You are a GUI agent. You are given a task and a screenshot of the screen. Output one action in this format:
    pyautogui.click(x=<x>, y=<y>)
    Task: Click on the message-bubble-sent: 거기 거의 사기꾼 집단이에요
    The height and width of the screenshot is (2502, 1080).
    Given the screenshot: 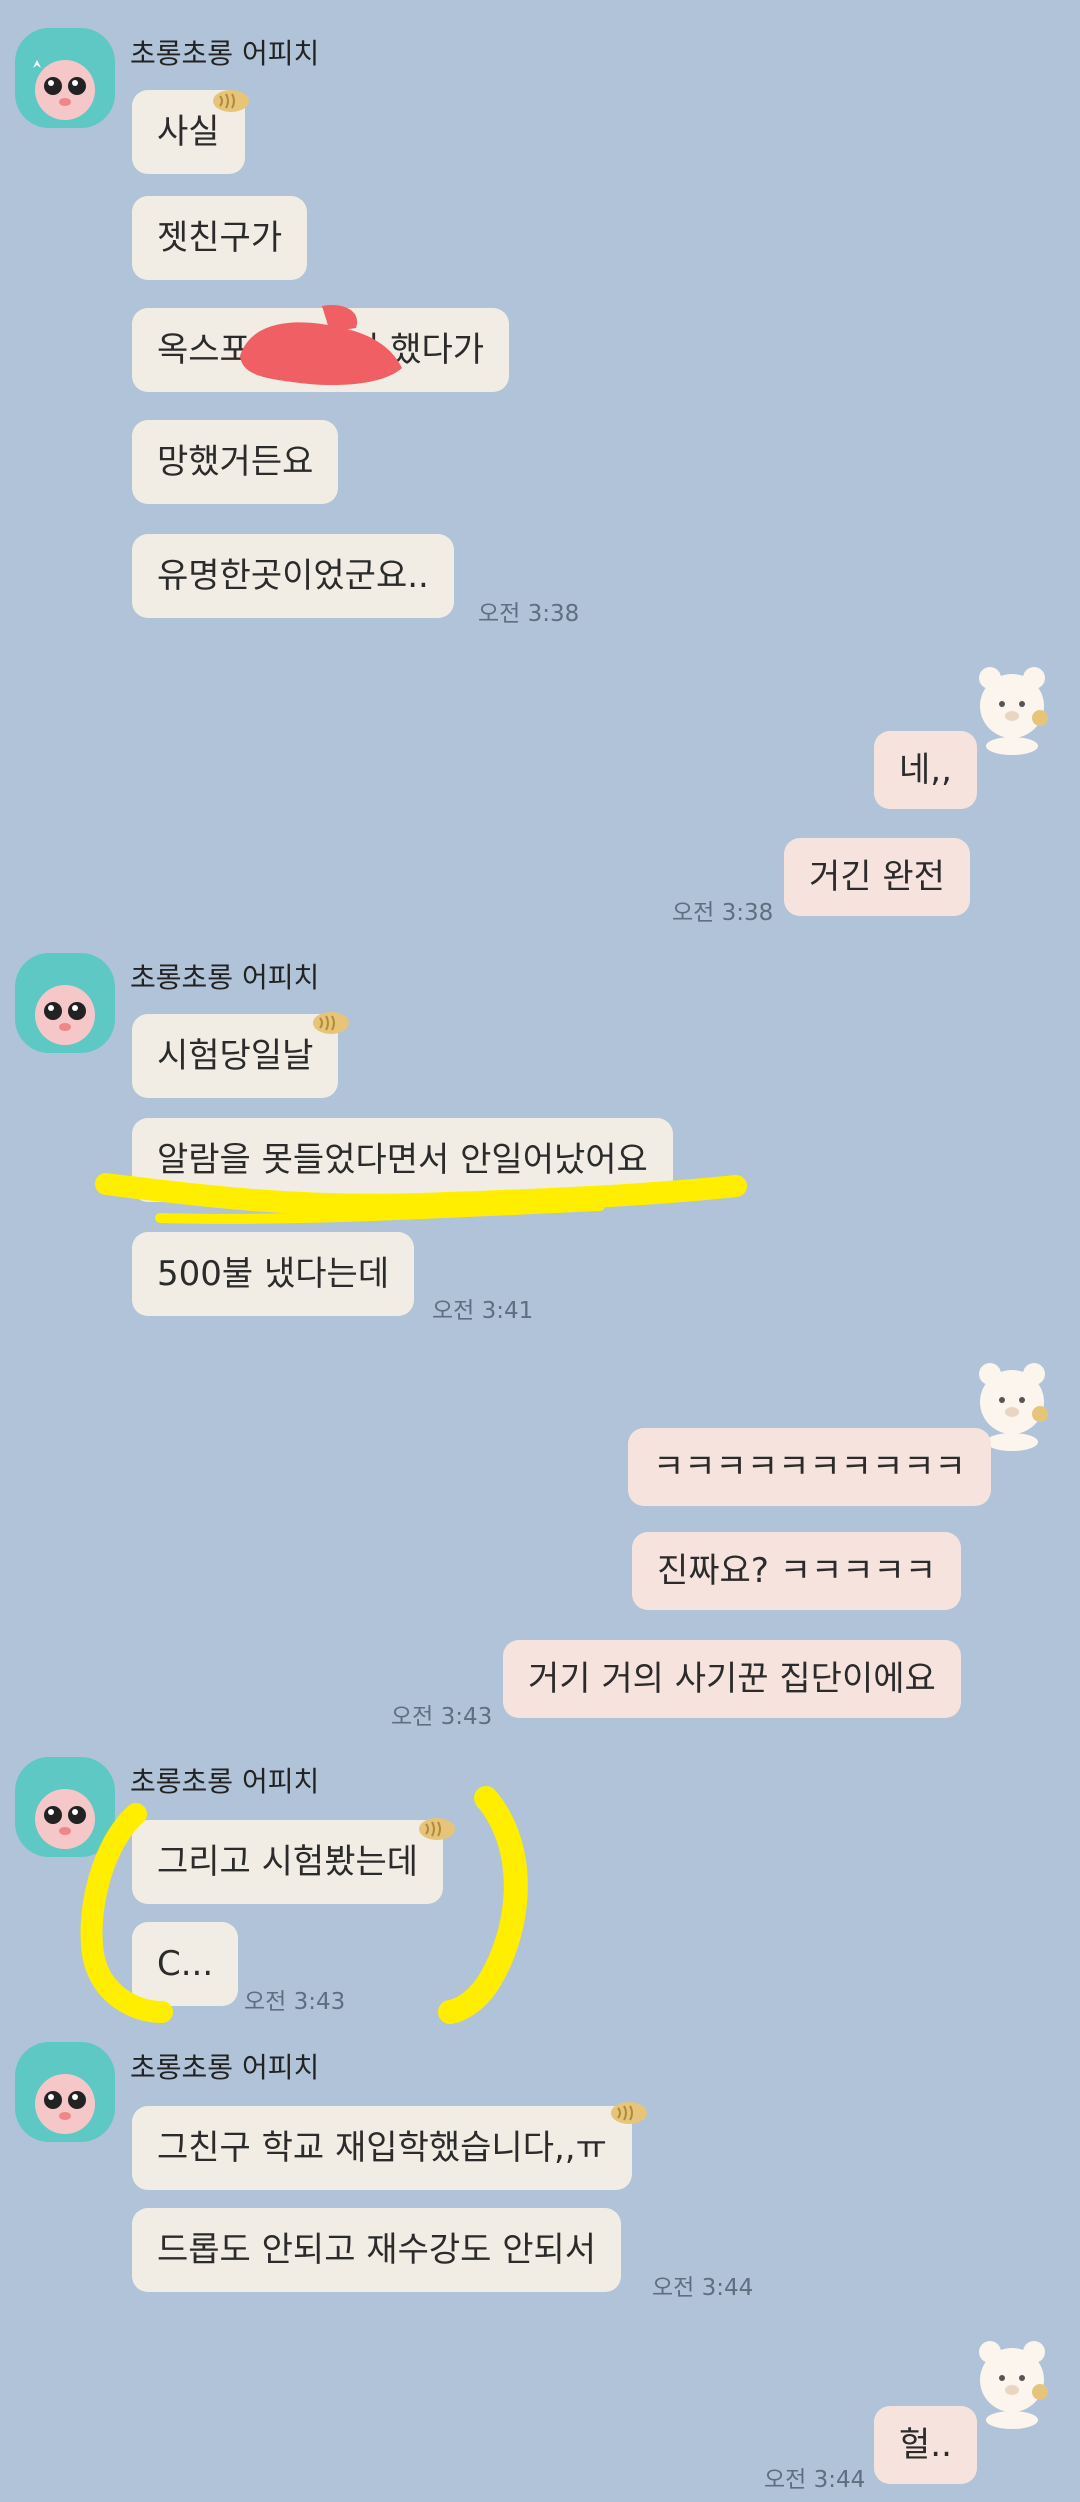 What is the action you would take?
    pyautogui.click(x=732, y=1679)
    